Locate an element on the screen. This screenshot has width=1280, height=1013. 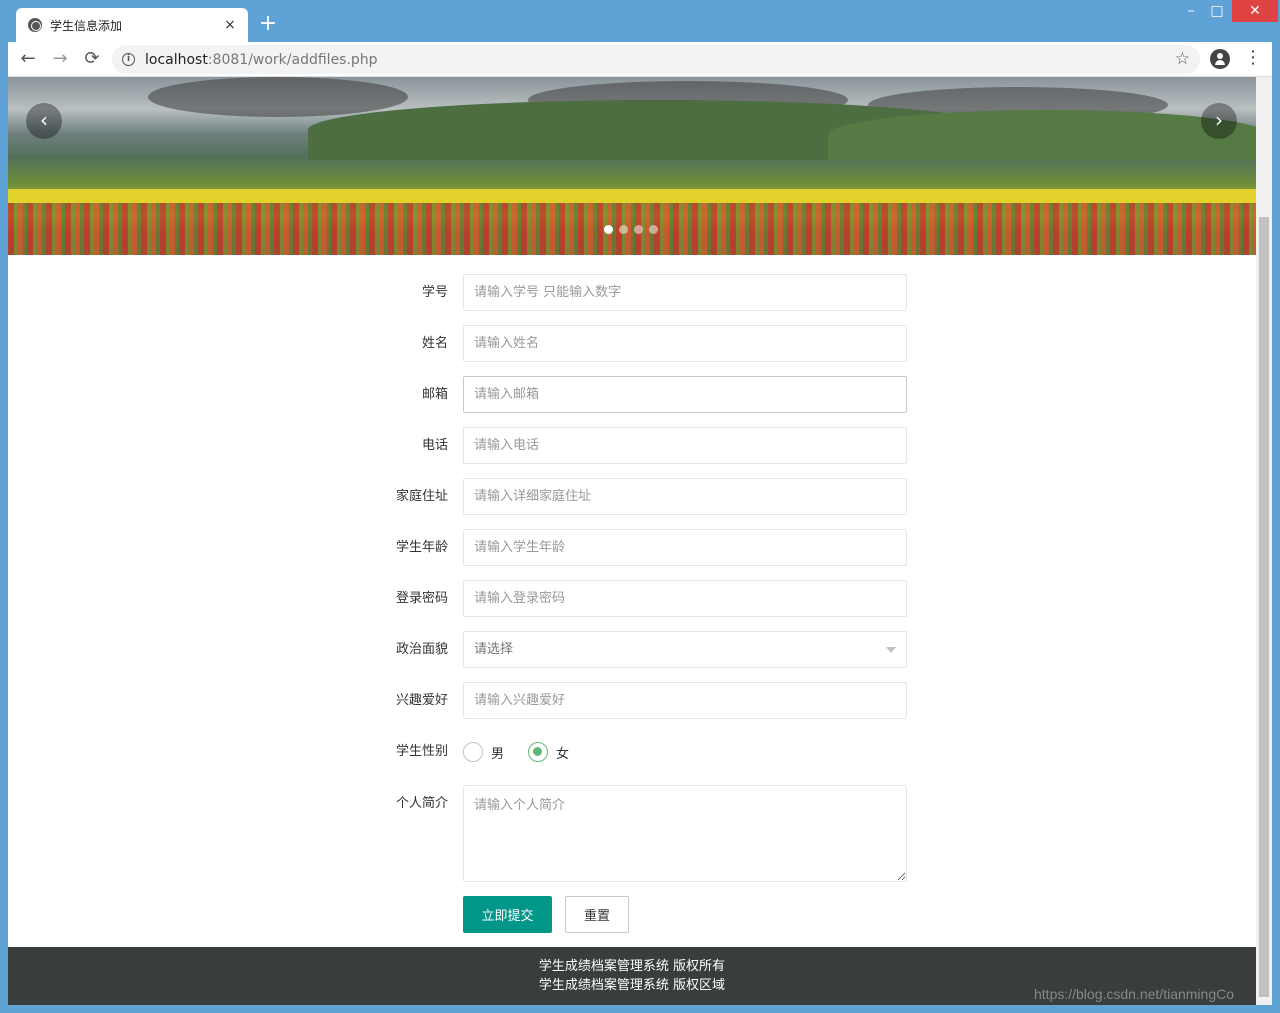
new-tab-button: + is located at coordinates (268, 24).